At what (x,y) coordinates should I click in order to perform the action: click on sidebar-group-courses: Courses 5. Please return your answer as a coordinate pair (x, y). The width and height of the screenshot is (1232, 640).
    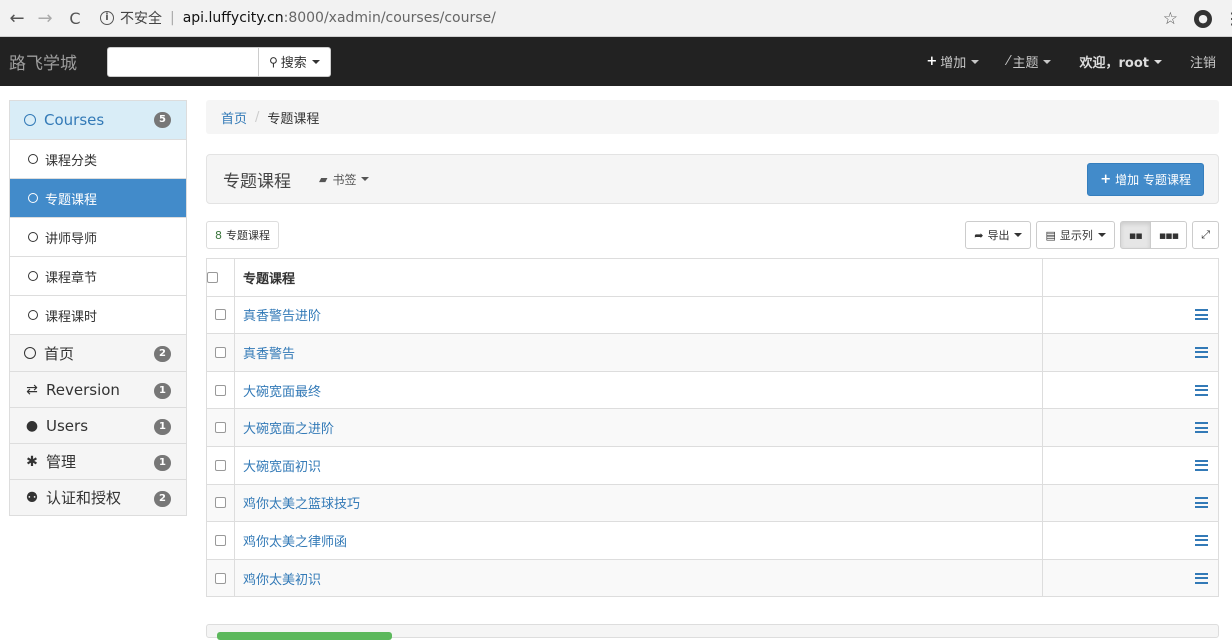
    Looking at the image, I should click on (98, 120).